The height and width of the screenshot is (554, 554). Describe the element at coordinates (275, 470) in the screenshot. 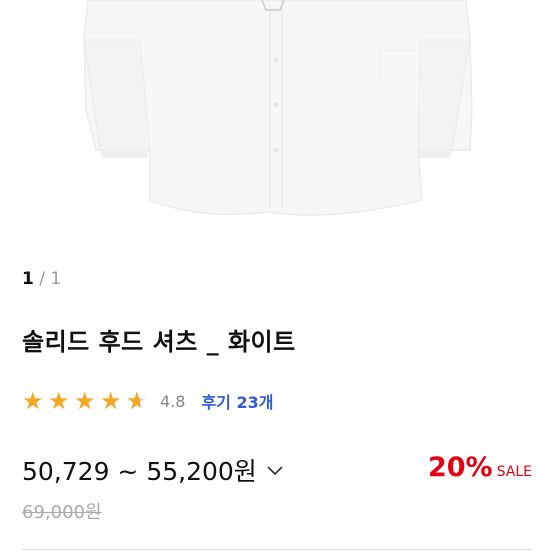

I see `chevron-down-icon` at that location.